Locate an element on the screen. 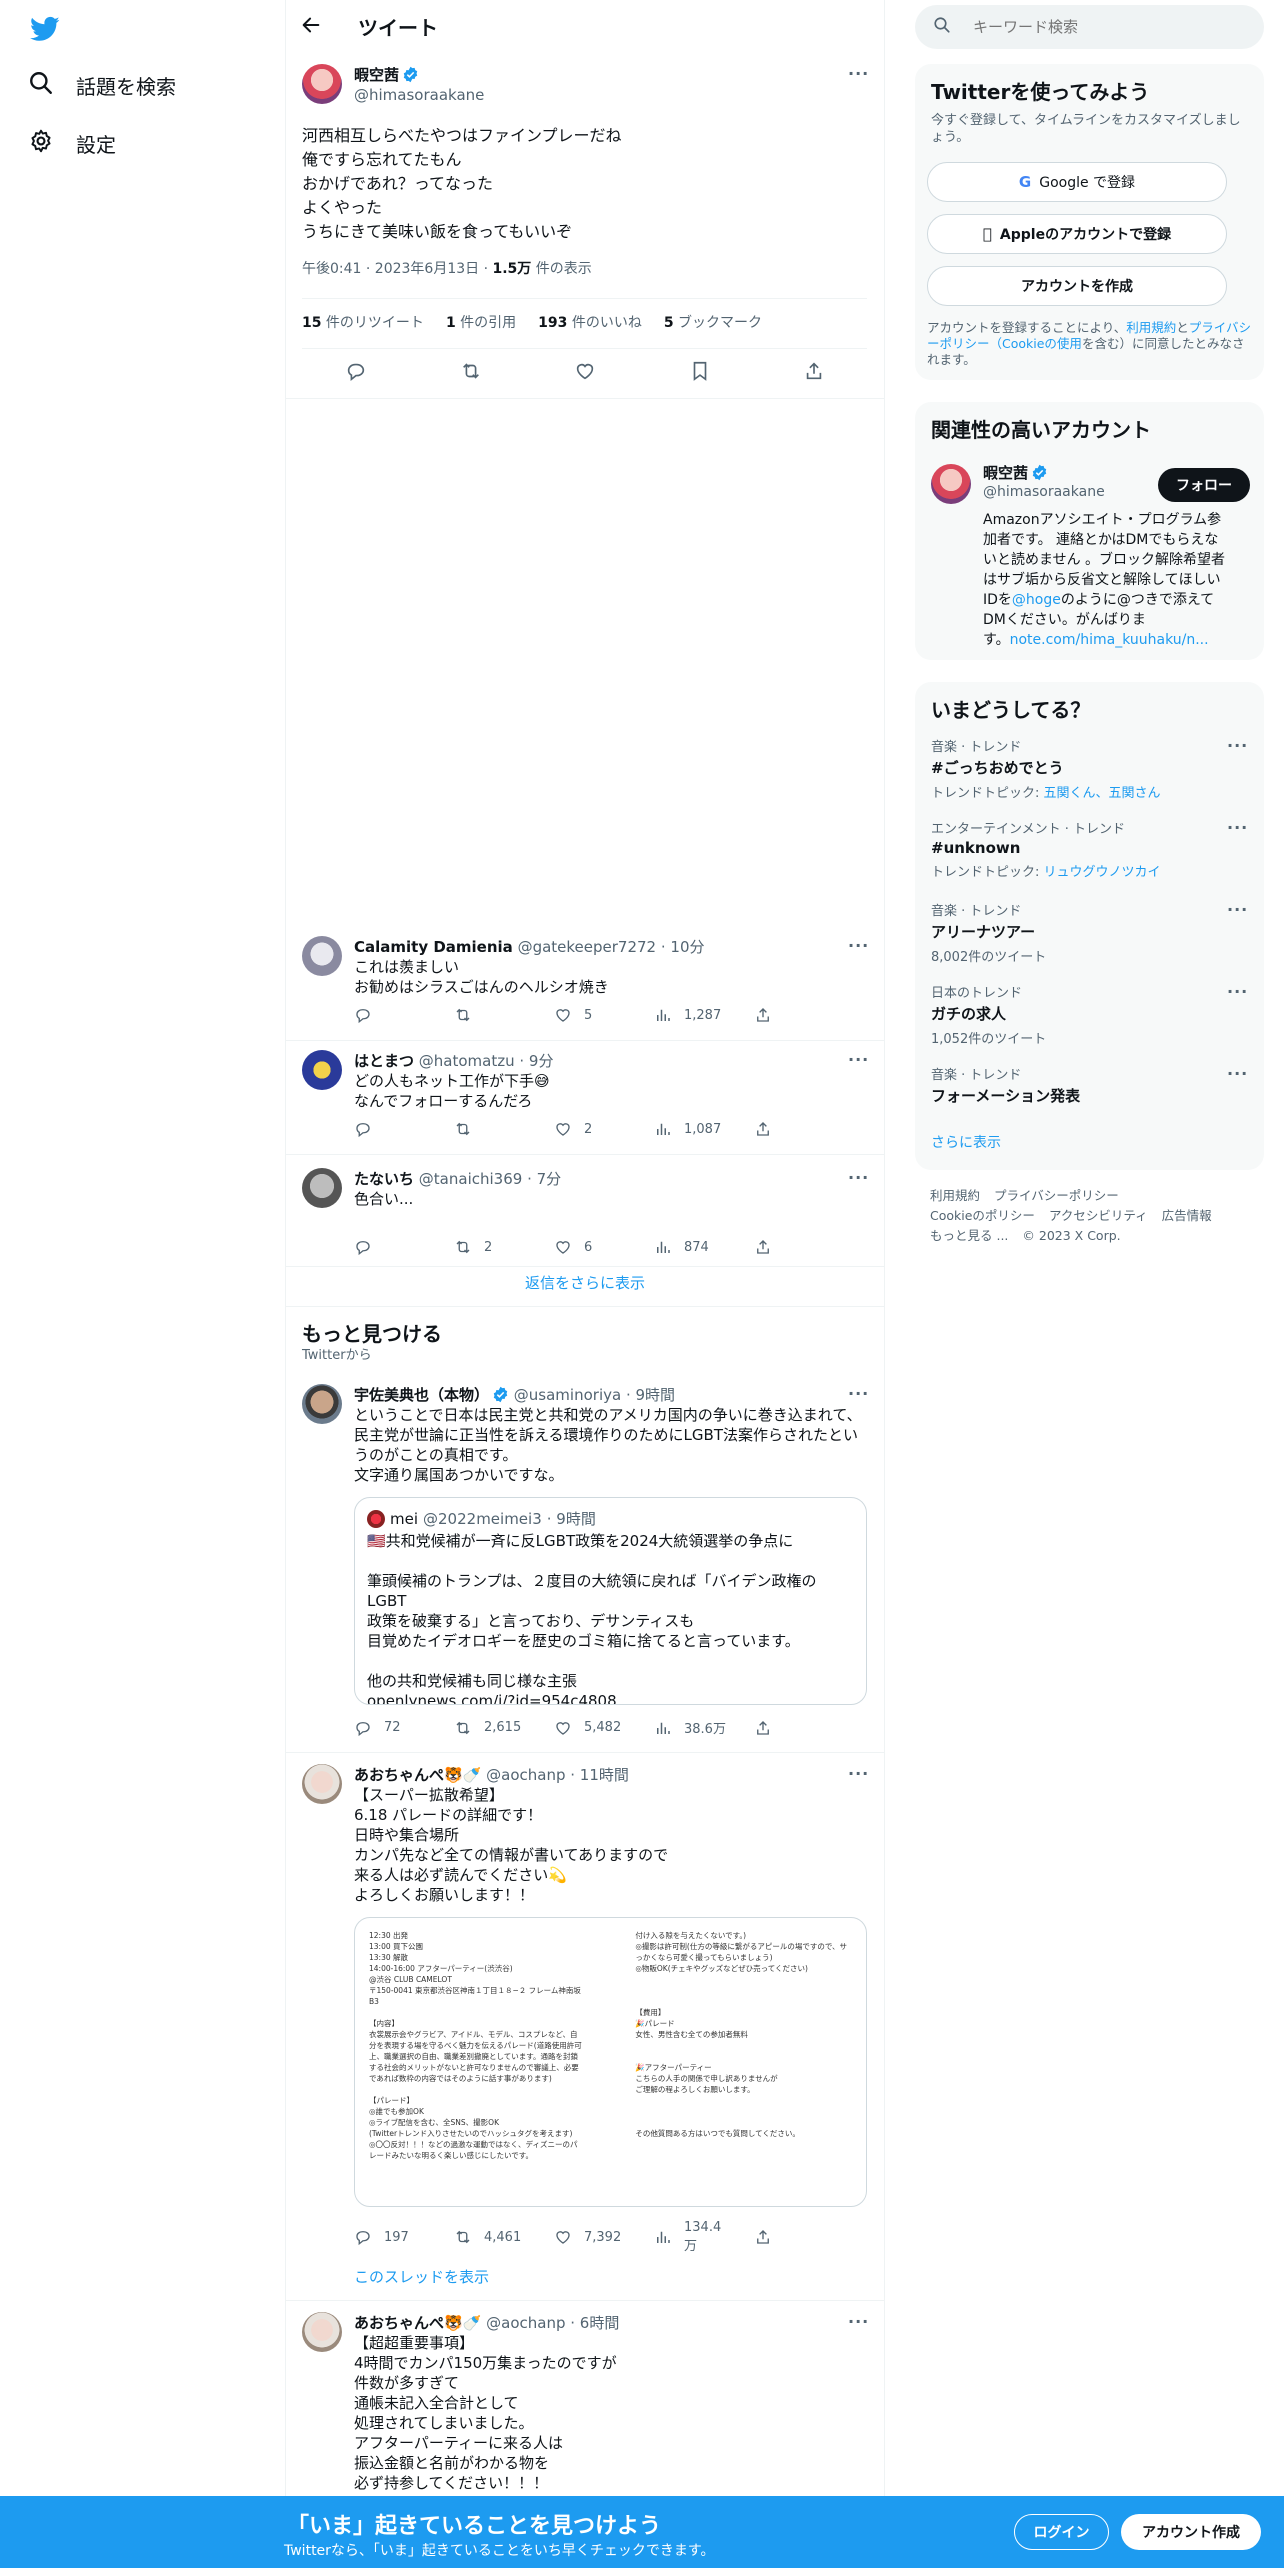  views-action: 38.6万 is located at coordinates (694, 1727).